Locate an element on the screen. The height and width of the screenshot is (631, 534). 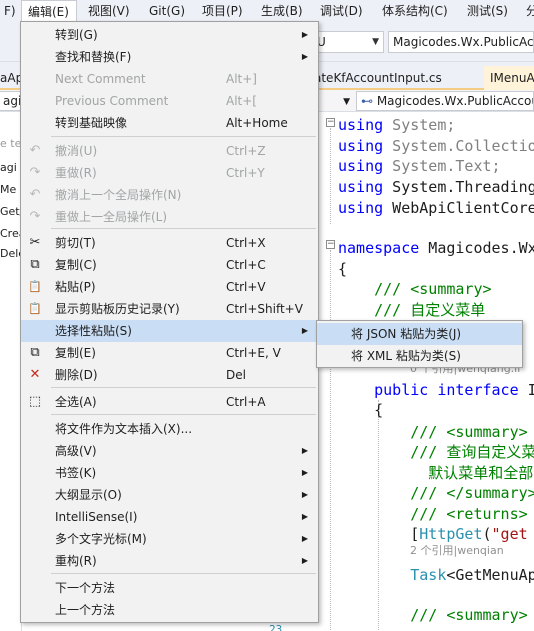
list-item: Crea is located at coordinates (11, 234).